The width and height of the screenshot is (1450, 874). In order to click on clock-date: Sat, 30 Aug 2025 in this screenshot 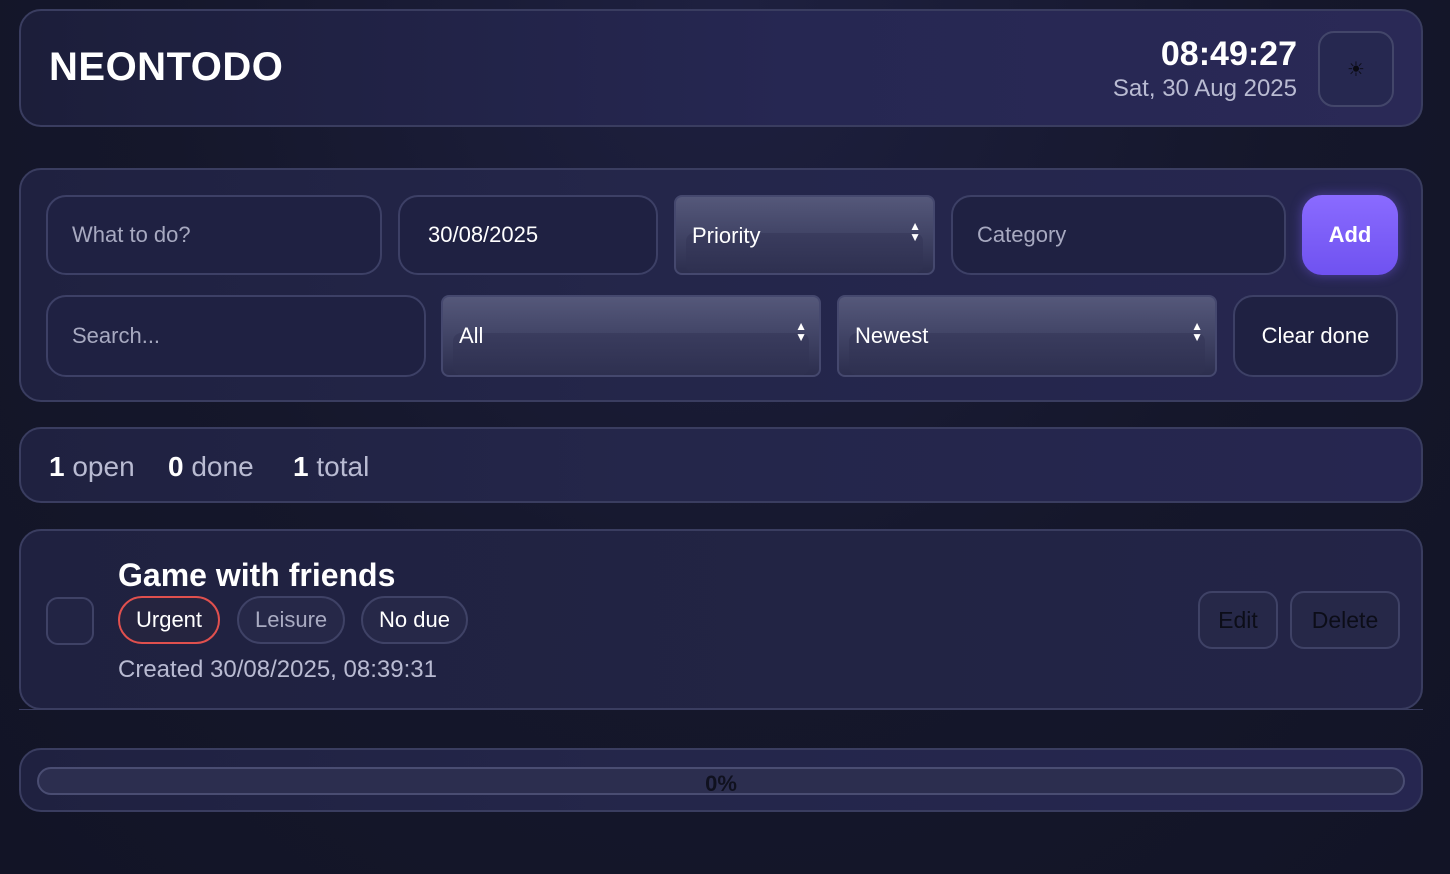, I will do `click(1204, 88)`.